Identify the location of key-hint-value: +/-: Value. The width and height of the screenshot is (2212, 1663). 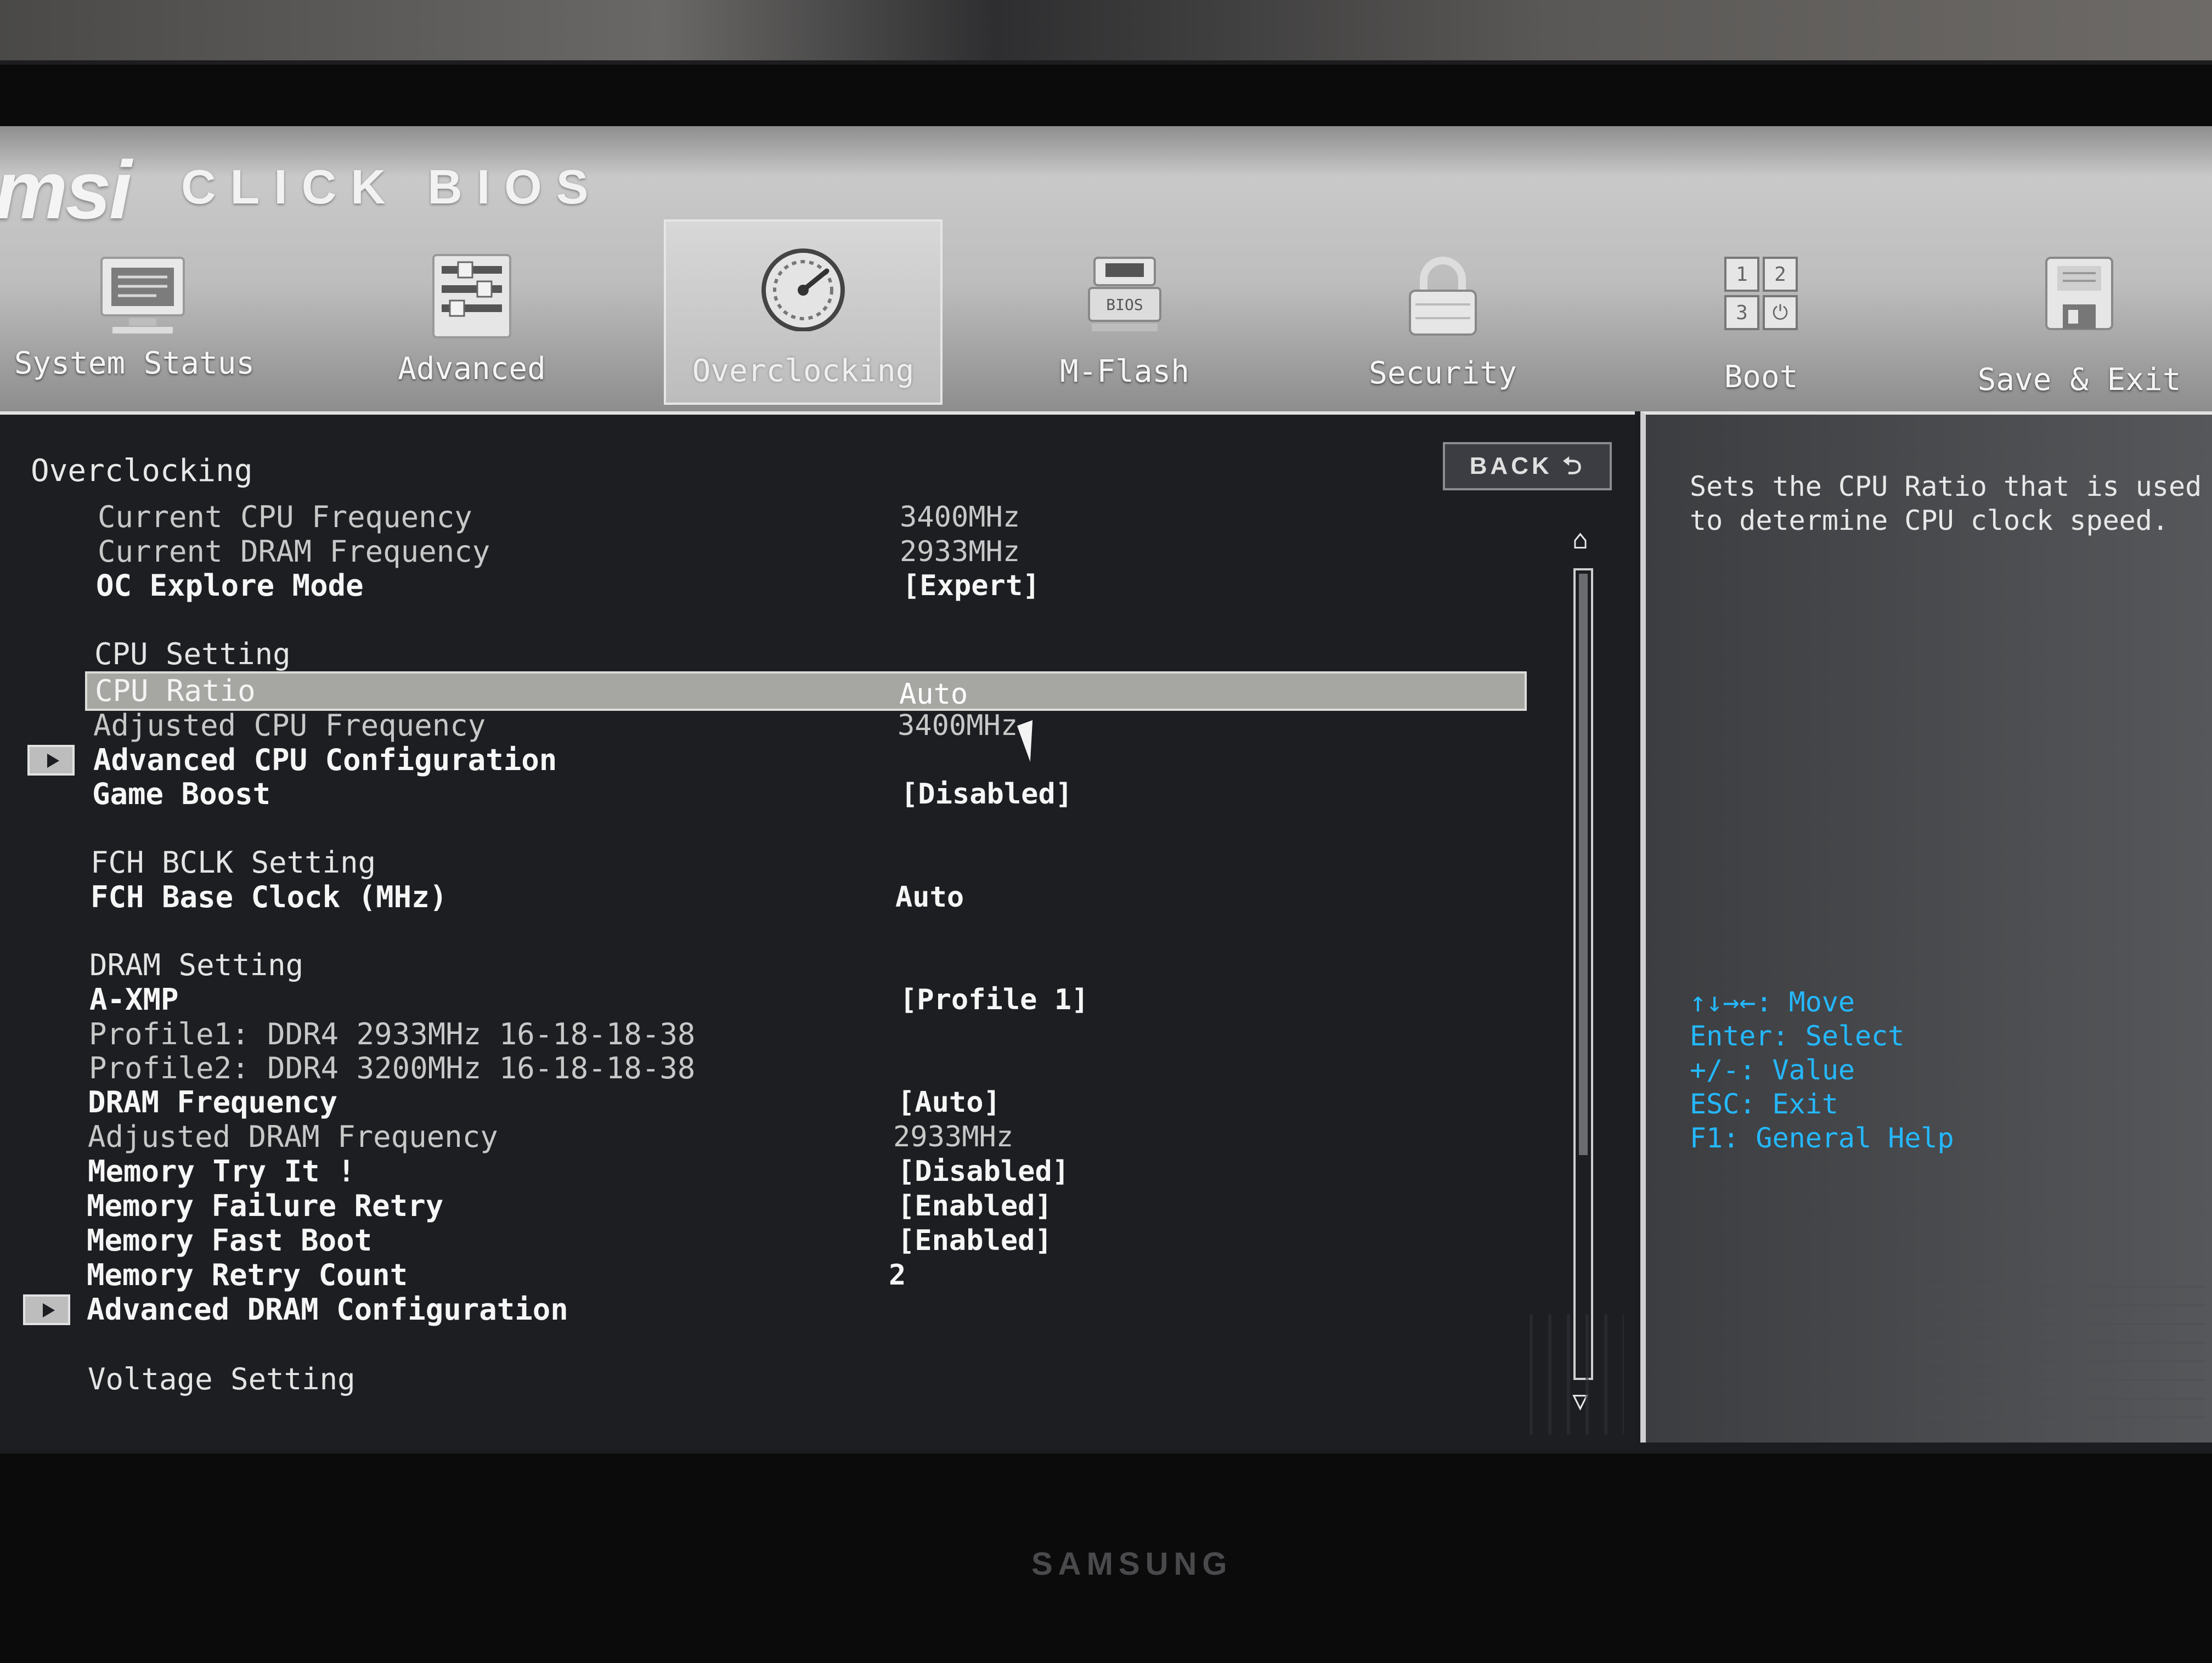
(1772, 1070).